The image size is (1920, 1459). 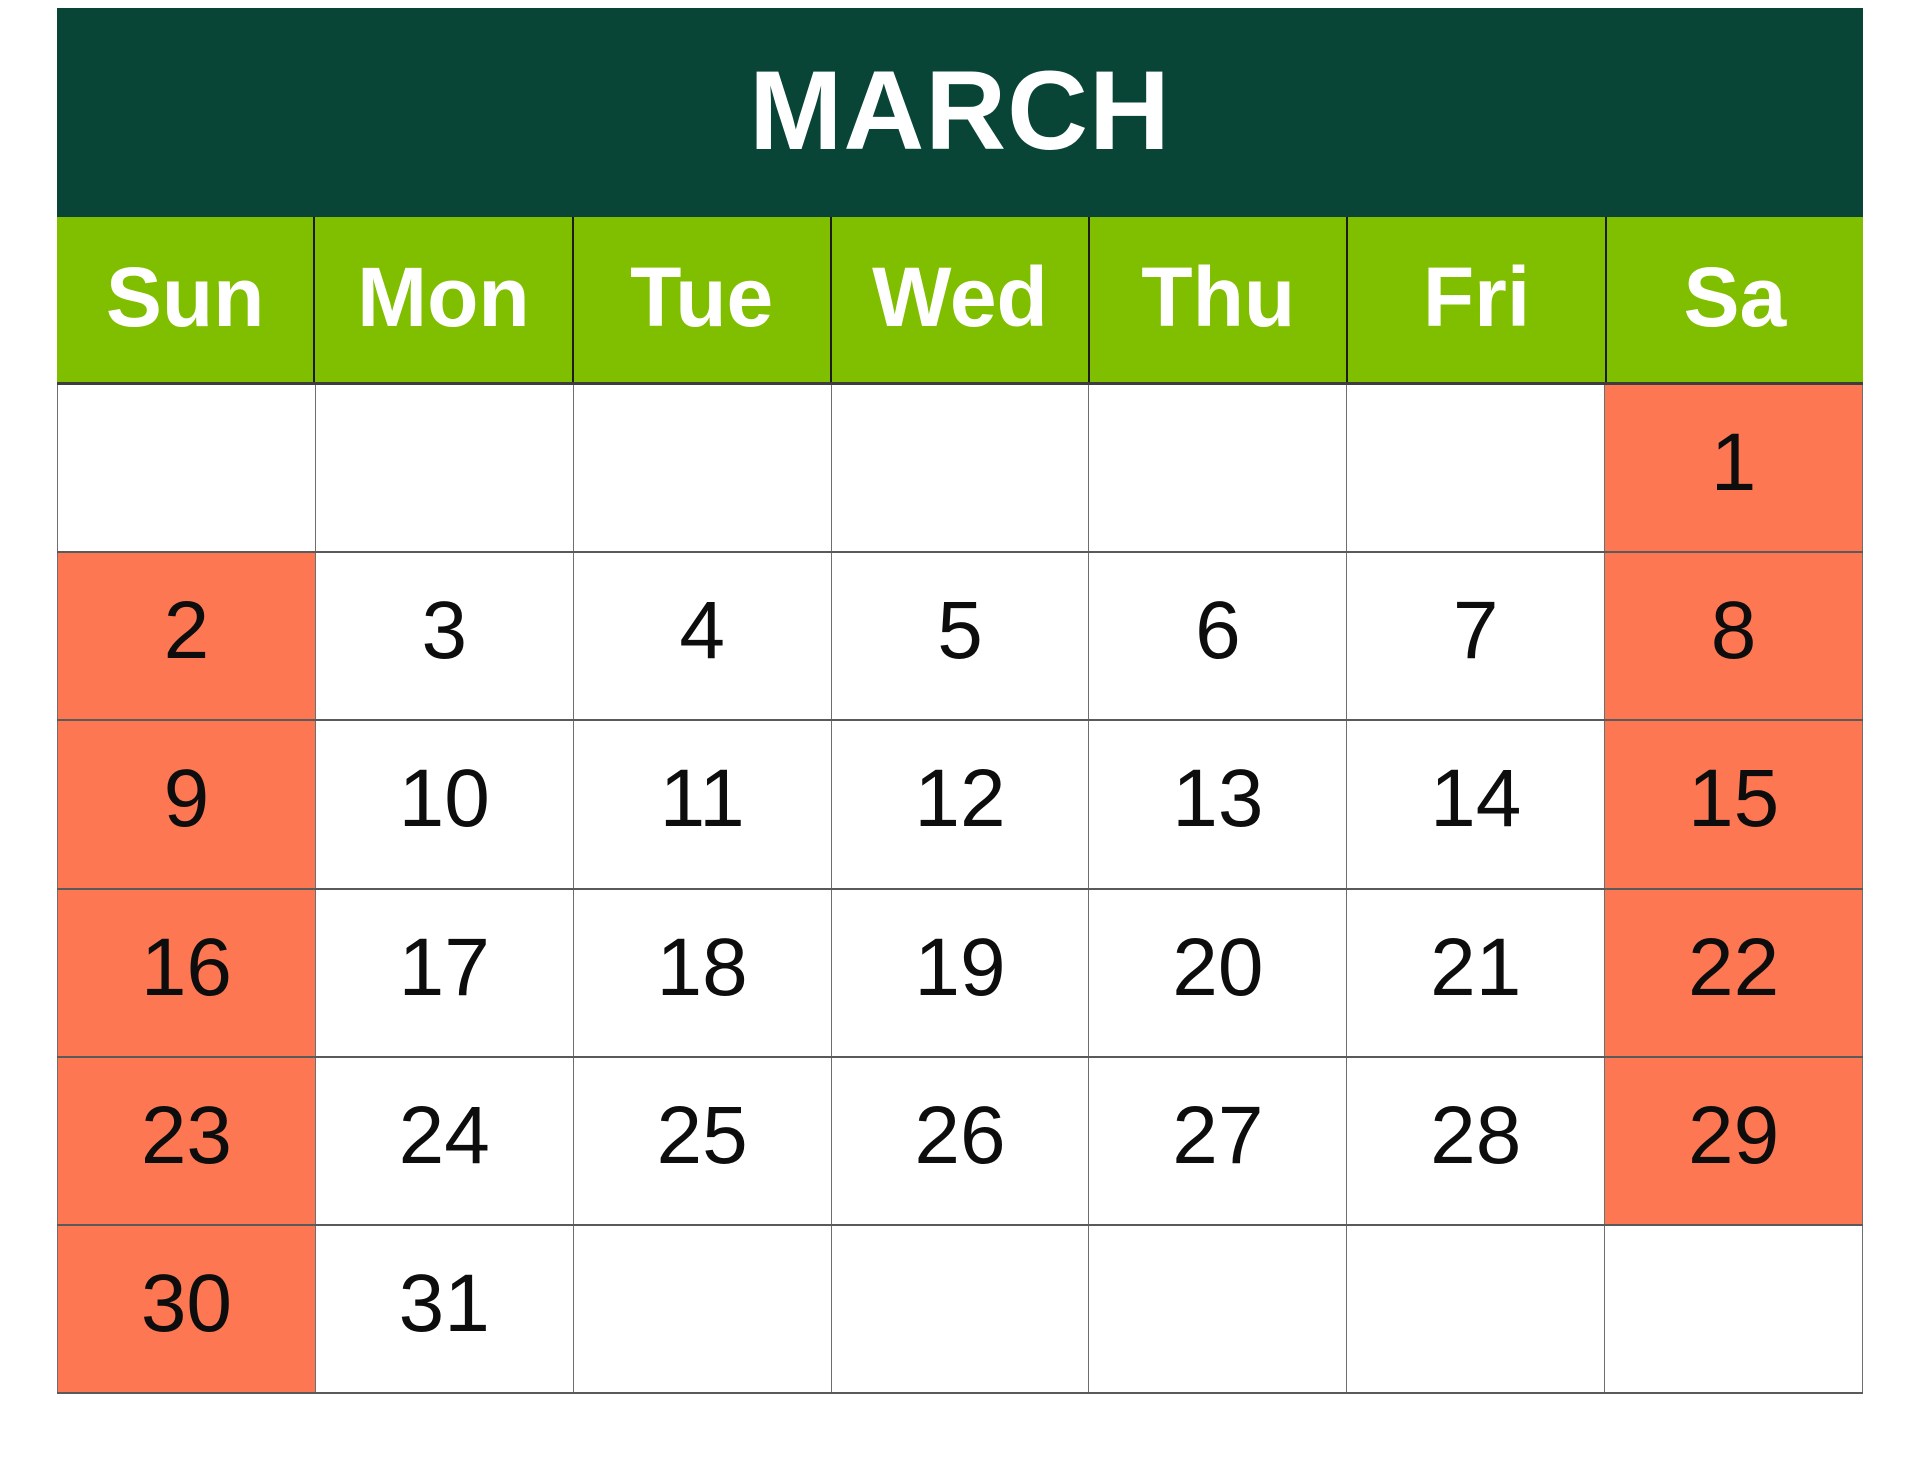 I want to click on day-number: 29, so click(x=1733, y=1135).